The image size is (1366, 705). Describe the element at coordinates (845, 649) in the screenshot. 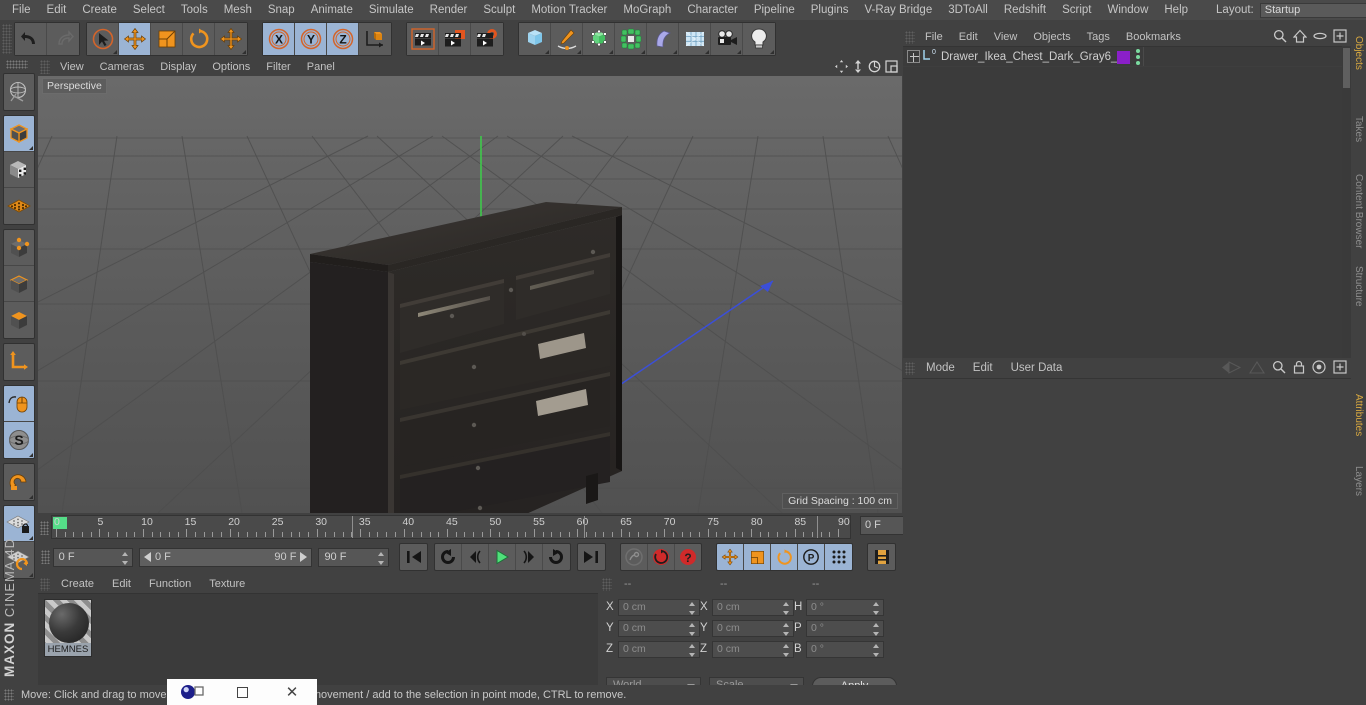

I see `coord-rotation-field-2: 0 °` at that location.